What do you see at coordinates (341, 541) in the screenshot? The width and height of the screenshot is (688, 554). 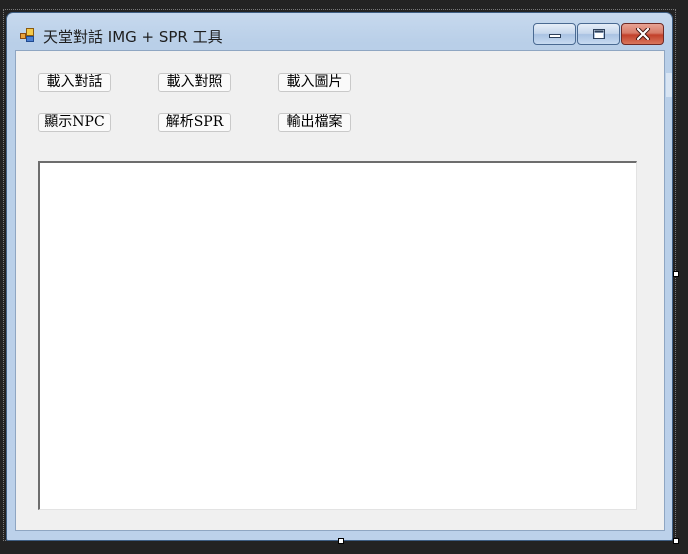 I see `resize-grip-bottom` at bounding box center [341, 541].